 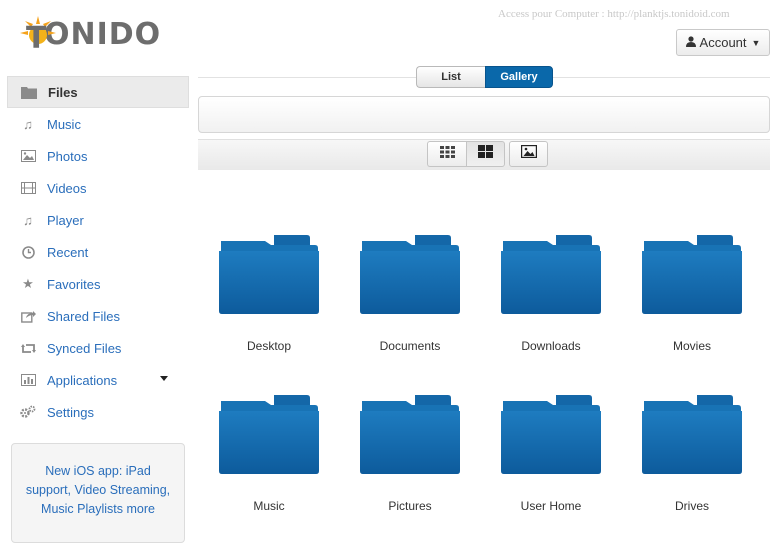 What do you see at coordinates (82, 380) in the screenshot?
I see `sidebar-item-label: Applications` at bounding box center [82, 380].